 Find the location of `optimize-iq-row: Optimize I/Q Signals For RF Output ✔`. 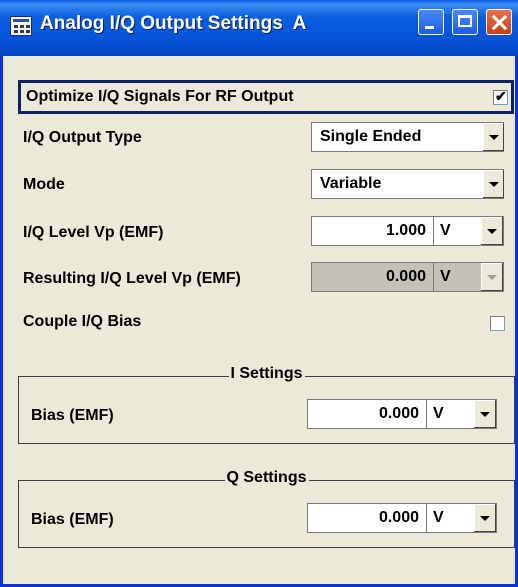

optimize-iq-row: Optimize I/Q Signals For RF Output ✔ is located at coordinates (266, 97).